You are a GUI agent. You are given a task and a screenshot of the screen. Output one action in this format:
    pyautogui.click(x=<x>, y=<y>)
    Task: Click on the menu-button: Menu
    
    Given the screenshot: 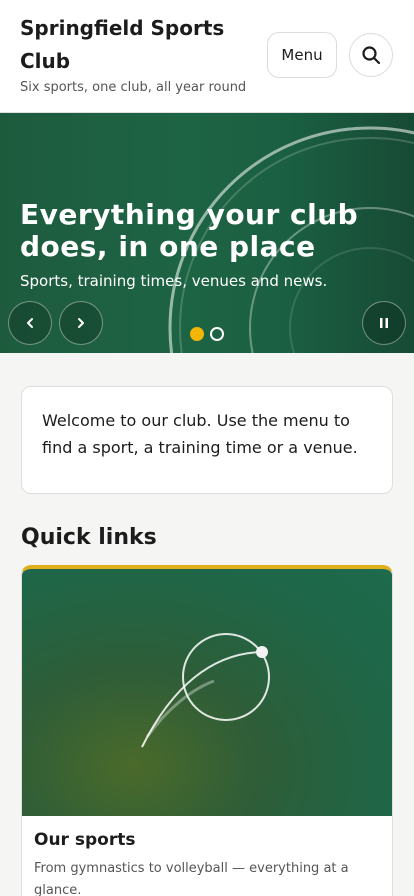 What is the action you would take?
    pyautogui.click(x=302, y=55)
    